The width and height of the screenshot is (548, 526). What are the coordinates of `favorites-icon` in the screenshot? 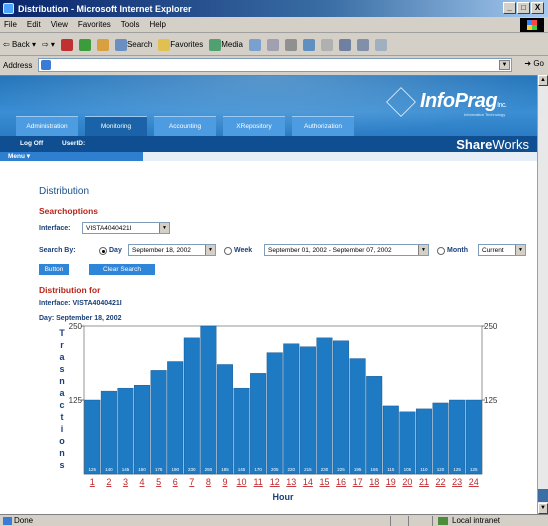 It's located at (164, 44).